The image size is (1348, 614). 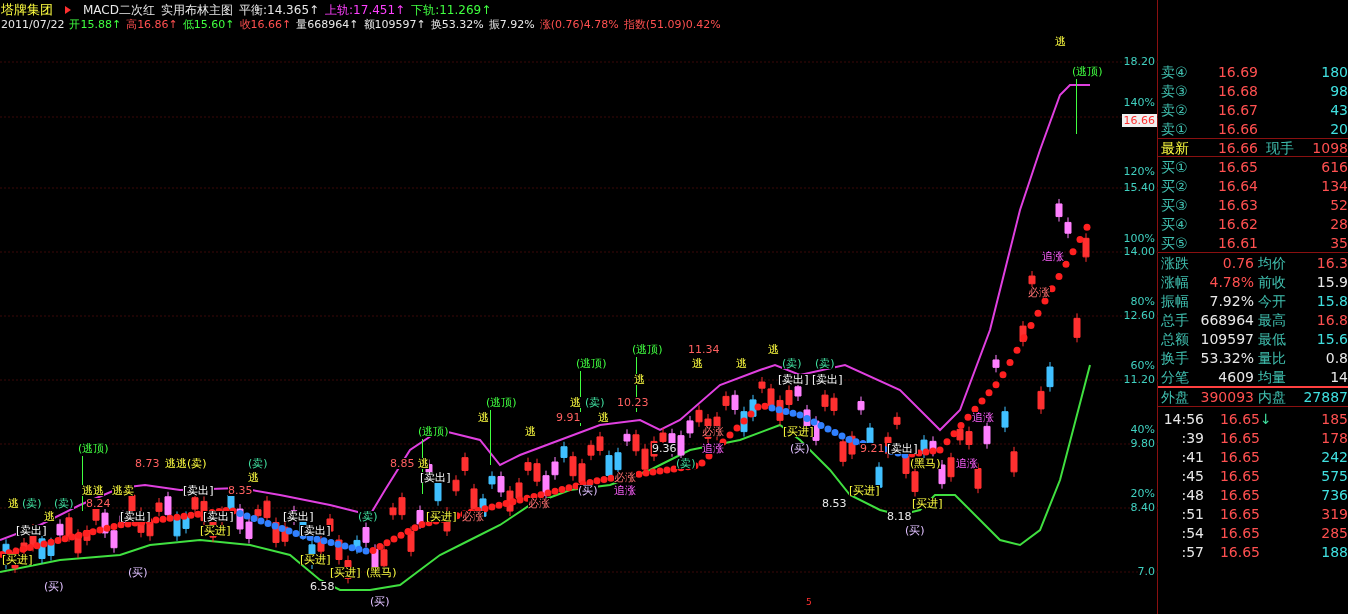 I want to click on stat-label: 涨幅, so click(x=1175, y=281).